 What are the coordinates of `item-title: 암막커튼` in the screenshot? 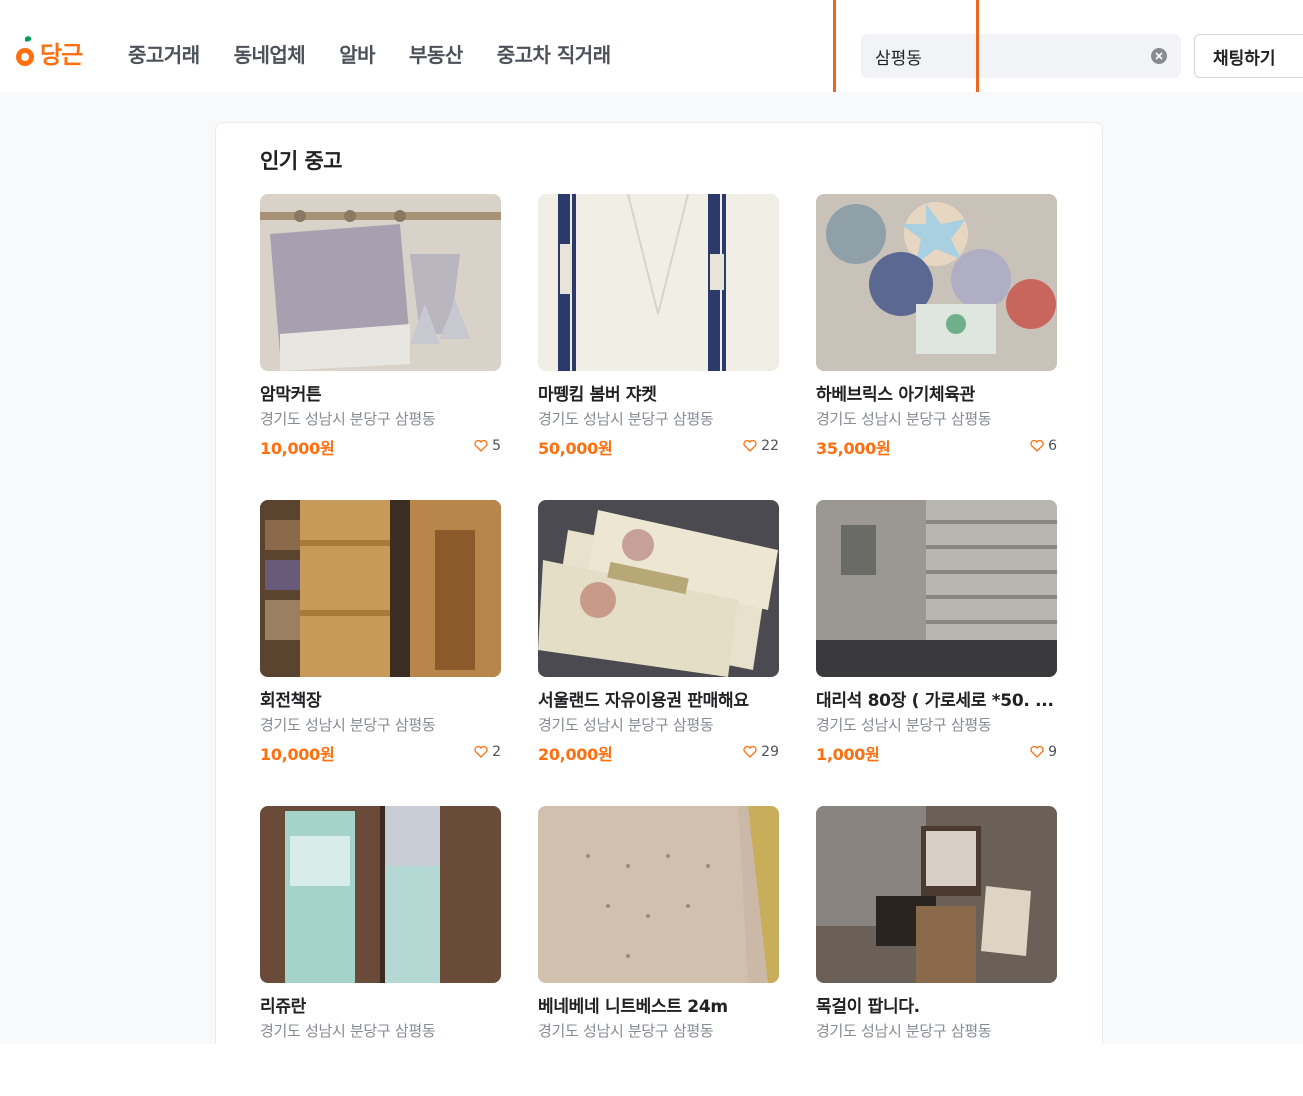 It's located at (291, 395).